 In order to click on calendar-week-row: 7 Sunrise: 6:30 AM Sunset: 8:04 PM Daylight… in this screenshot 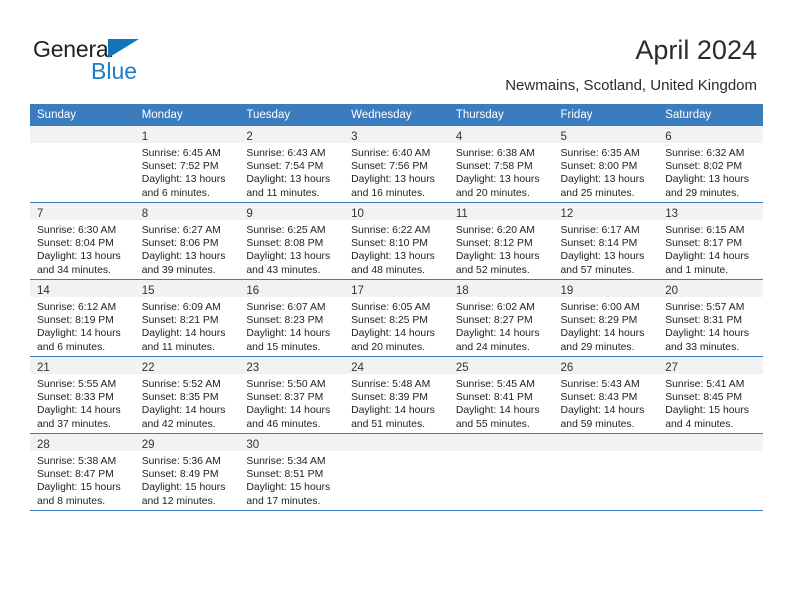, I will do `click(396, 241)`.